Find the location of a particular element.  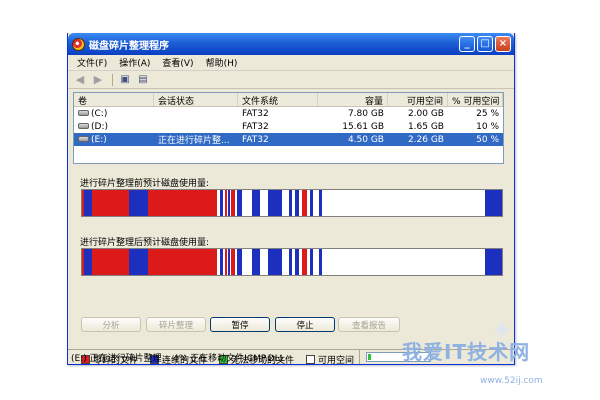

title-bar: 磁盘碎片整理程序 _ □ × is located at coordinates (291, 44).